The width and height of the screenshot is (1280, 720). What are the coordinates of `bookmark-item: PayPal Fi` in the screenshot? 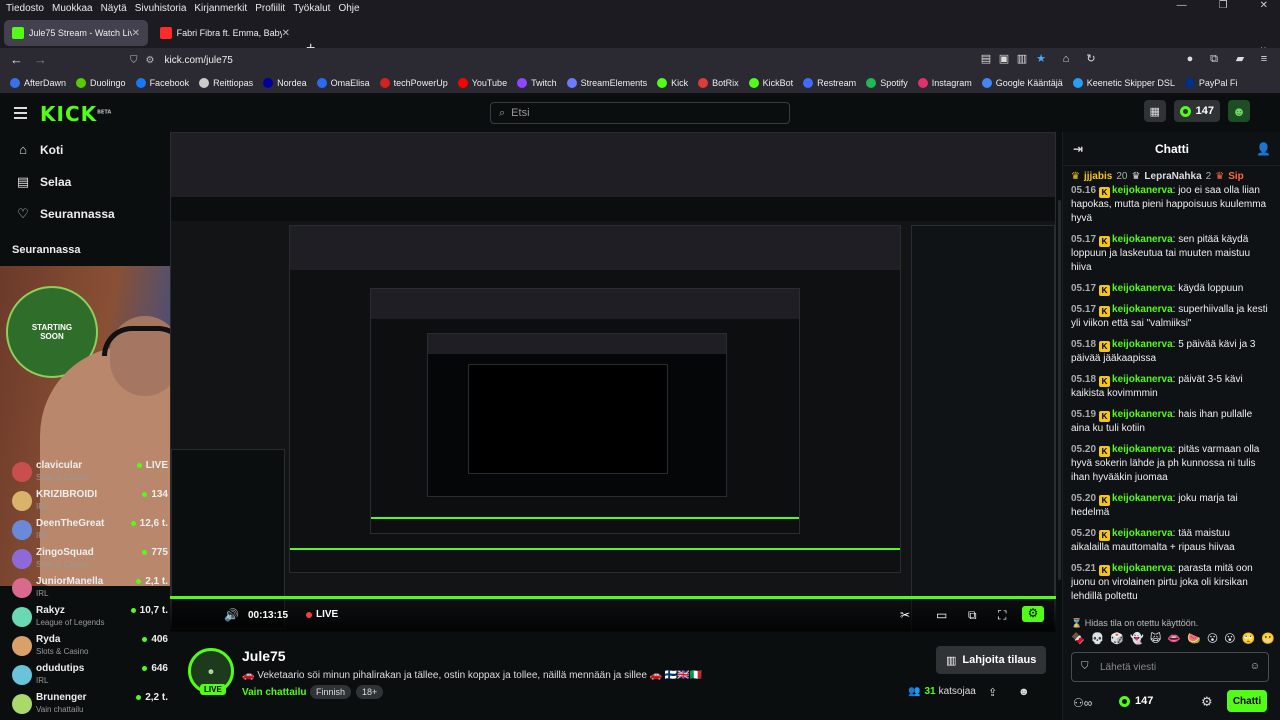 It's located at (1210, 82).